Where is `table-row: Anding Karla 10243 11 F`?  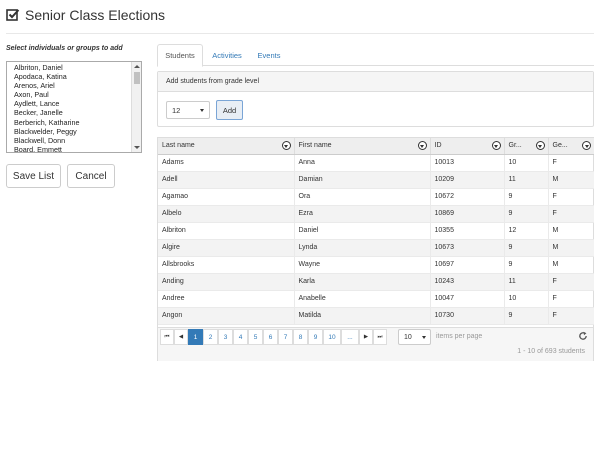 table-row: Anding Karla 10243 11 F is located at coordinates (376, 282).